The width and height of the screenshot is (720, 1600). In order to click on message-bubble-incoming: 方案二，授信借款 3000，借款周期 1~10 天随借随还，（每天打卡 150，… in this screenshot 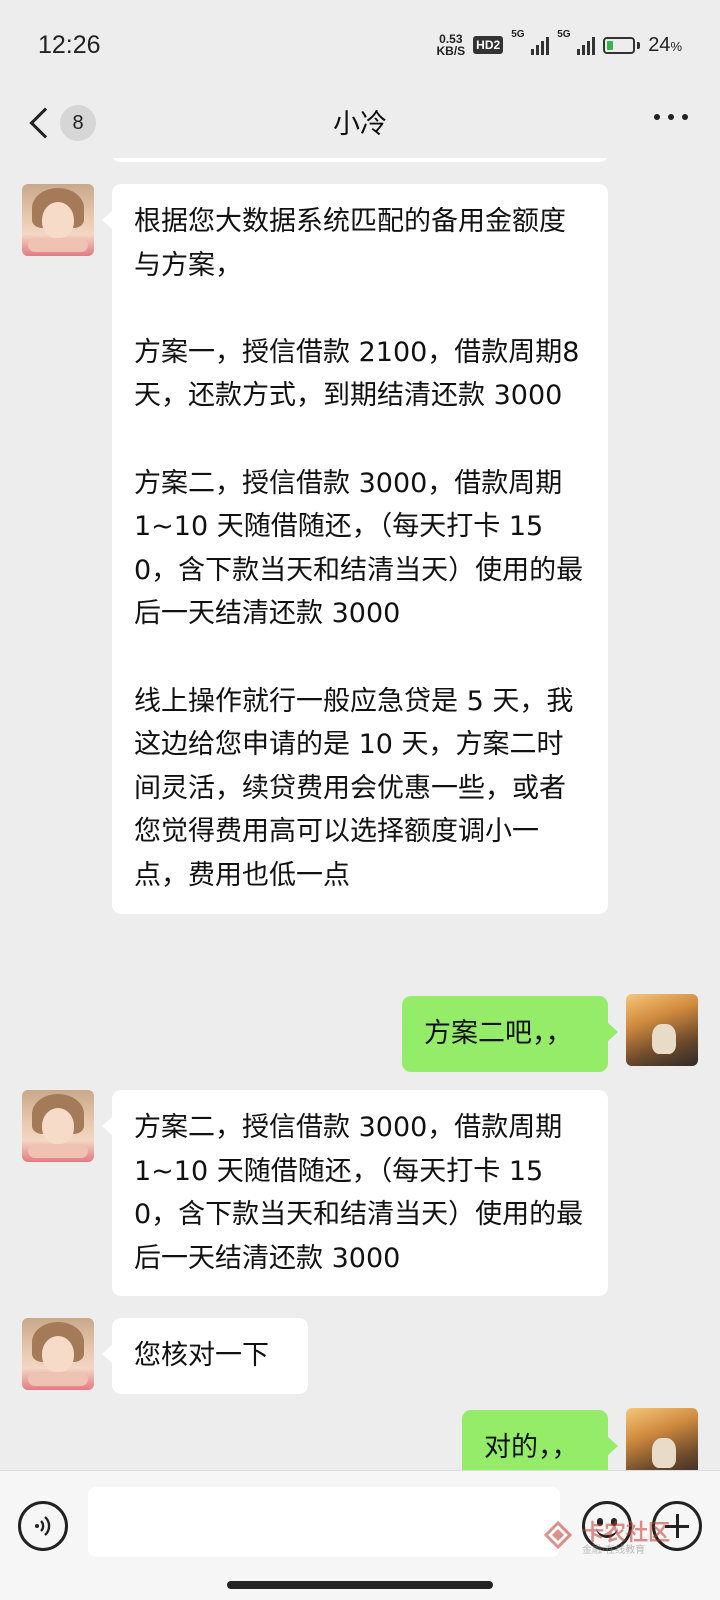, I will do `click(355, 1193)`.